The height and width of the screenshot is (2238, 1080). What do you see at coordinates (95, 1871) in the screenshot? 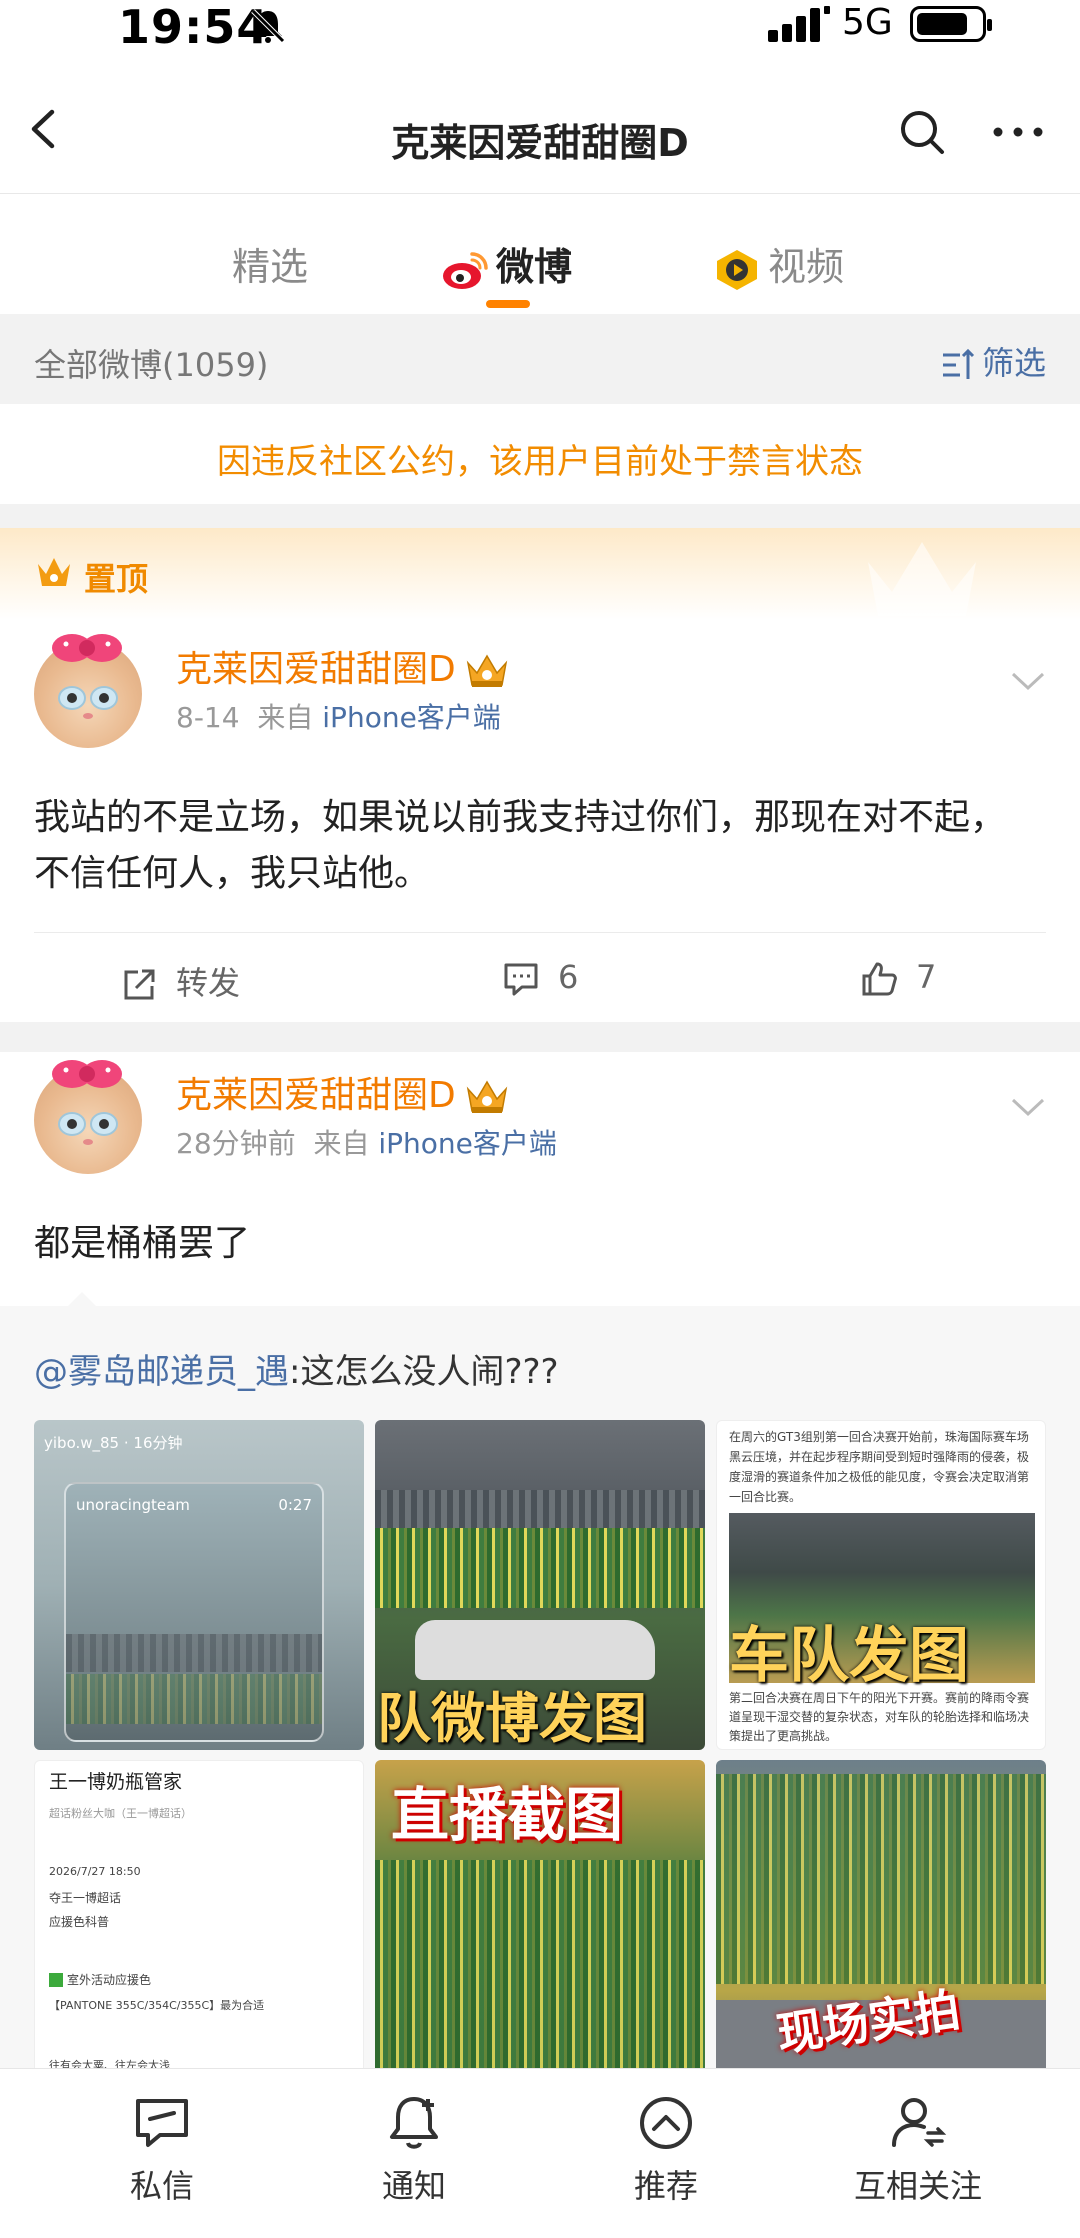
I see `note-line: 2026/7/27 18:50` at bounding box center [95, 1871].